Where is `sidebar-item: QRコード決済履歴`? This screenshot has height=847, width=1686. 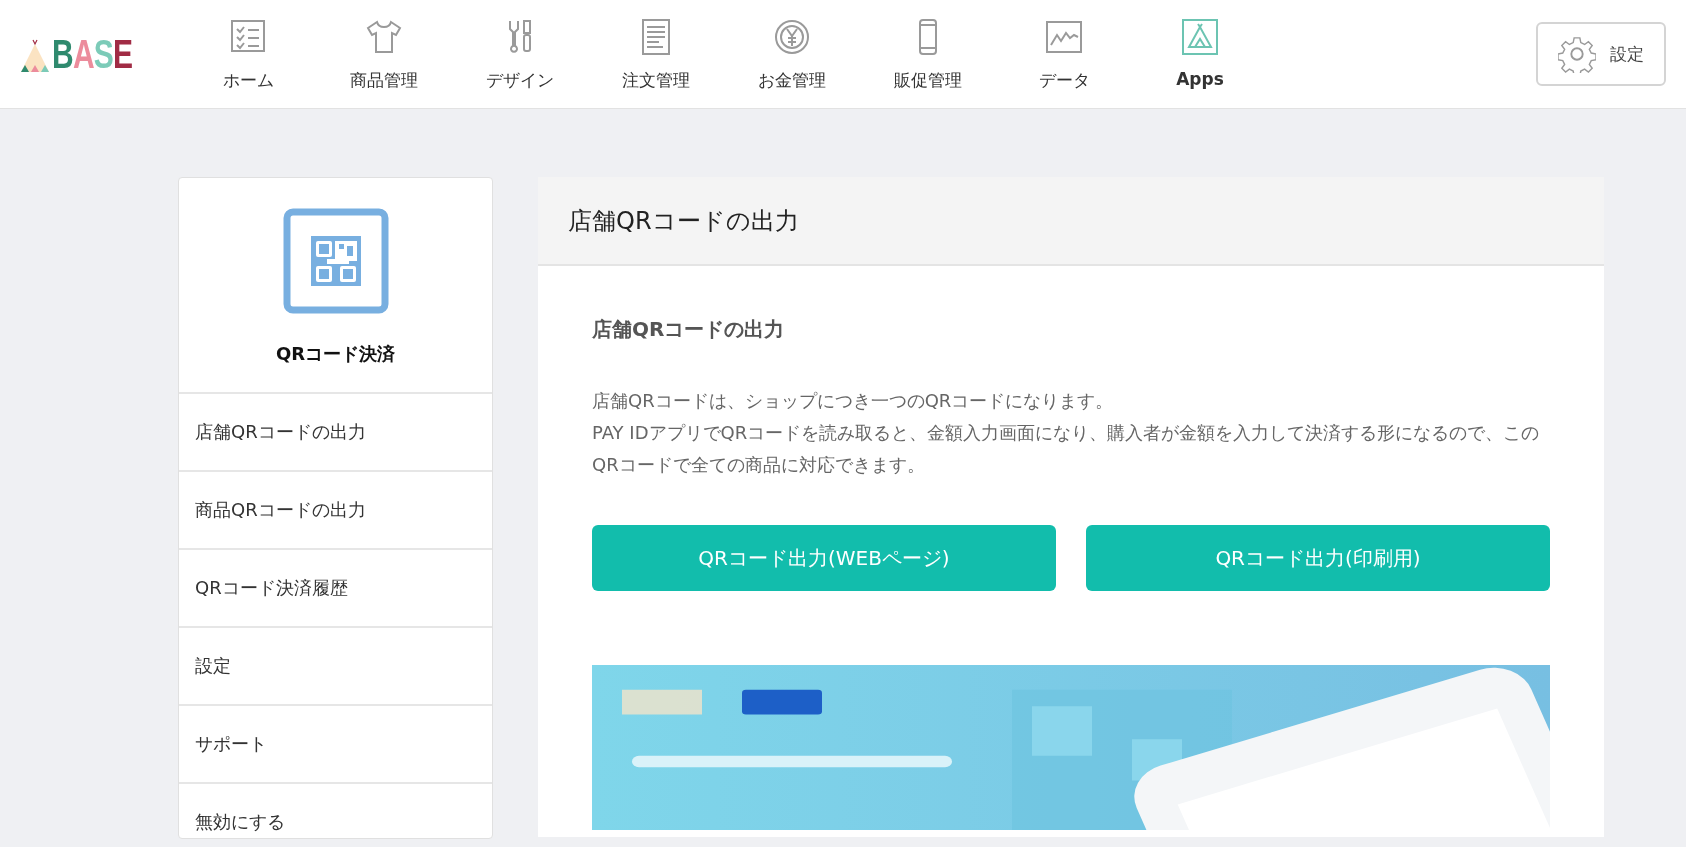 sidebar-item: QRコード決済履歴 is located at coordinates (335, 589).